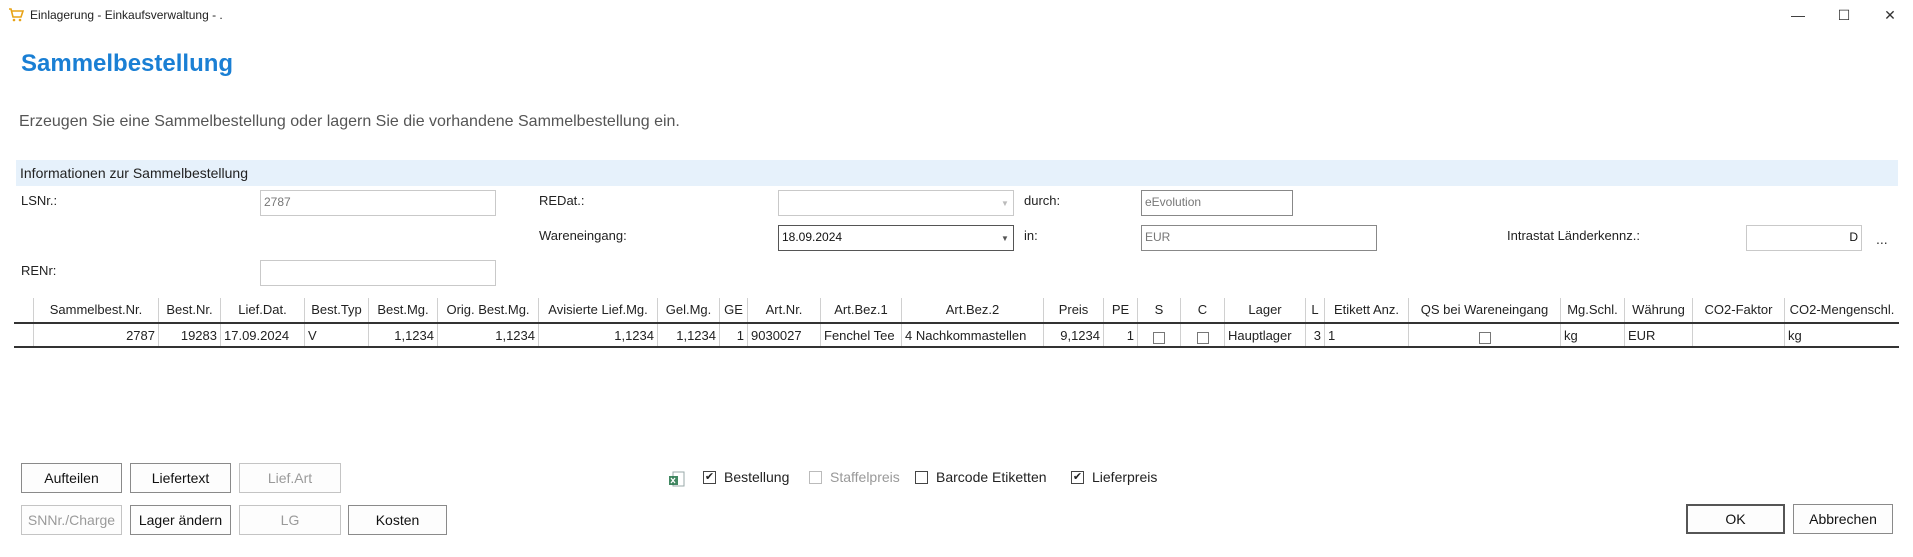 This screenshot has width=1913, height=557. Describe the element at coordinates (403, 335) in the screenshot. I see `cell-best-mg: 1,1234` at that location.